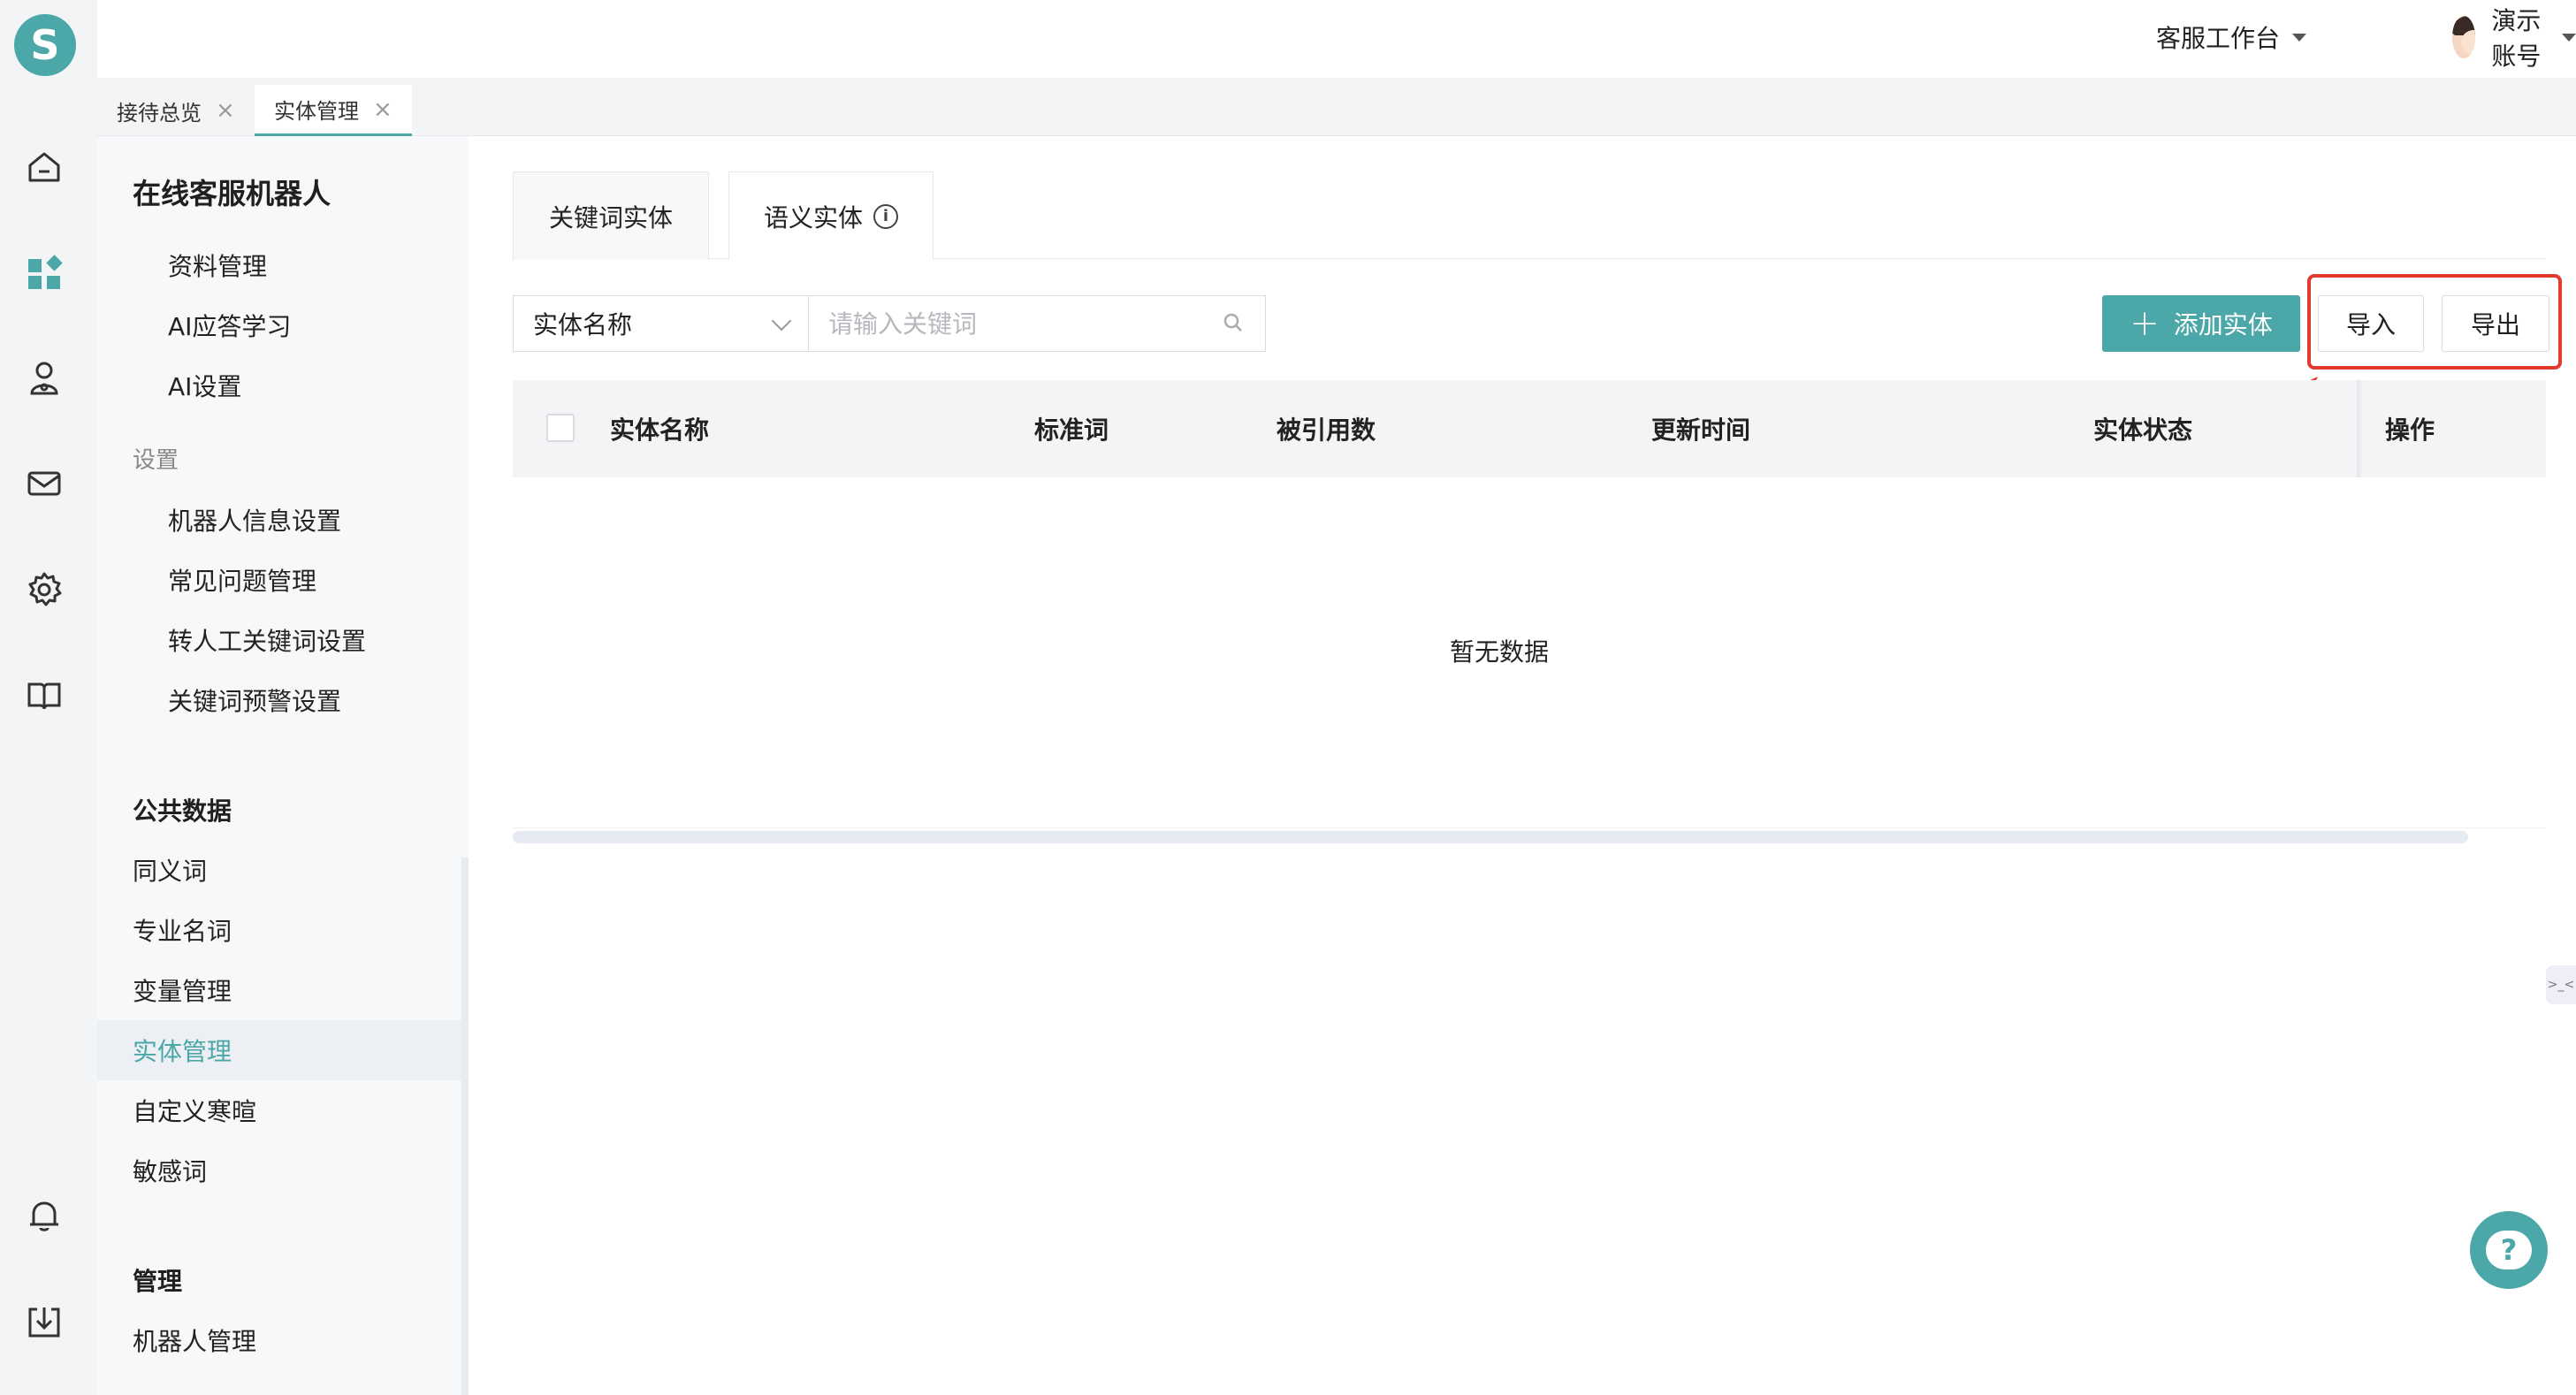 The height and width of the screenshot is (1395, 2576). What do you see at coordinates (2434, 322) in the screenshot?
I see `annotation-highlight-box` at bounding box center [2434, 322].